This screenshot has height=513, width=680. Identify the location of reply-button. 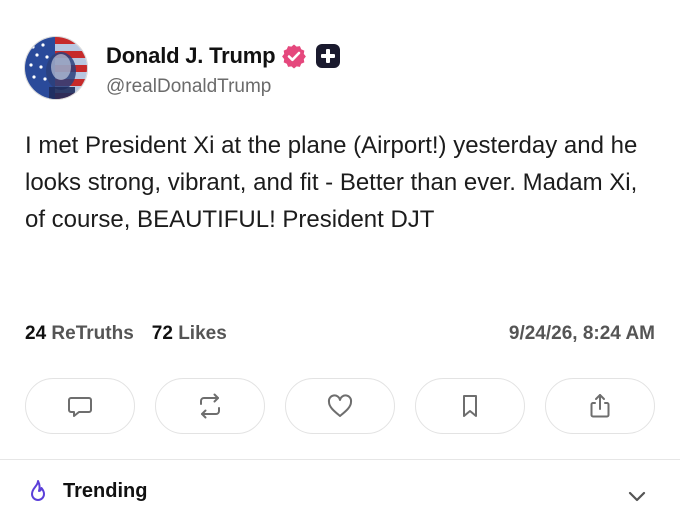
(80, 406).